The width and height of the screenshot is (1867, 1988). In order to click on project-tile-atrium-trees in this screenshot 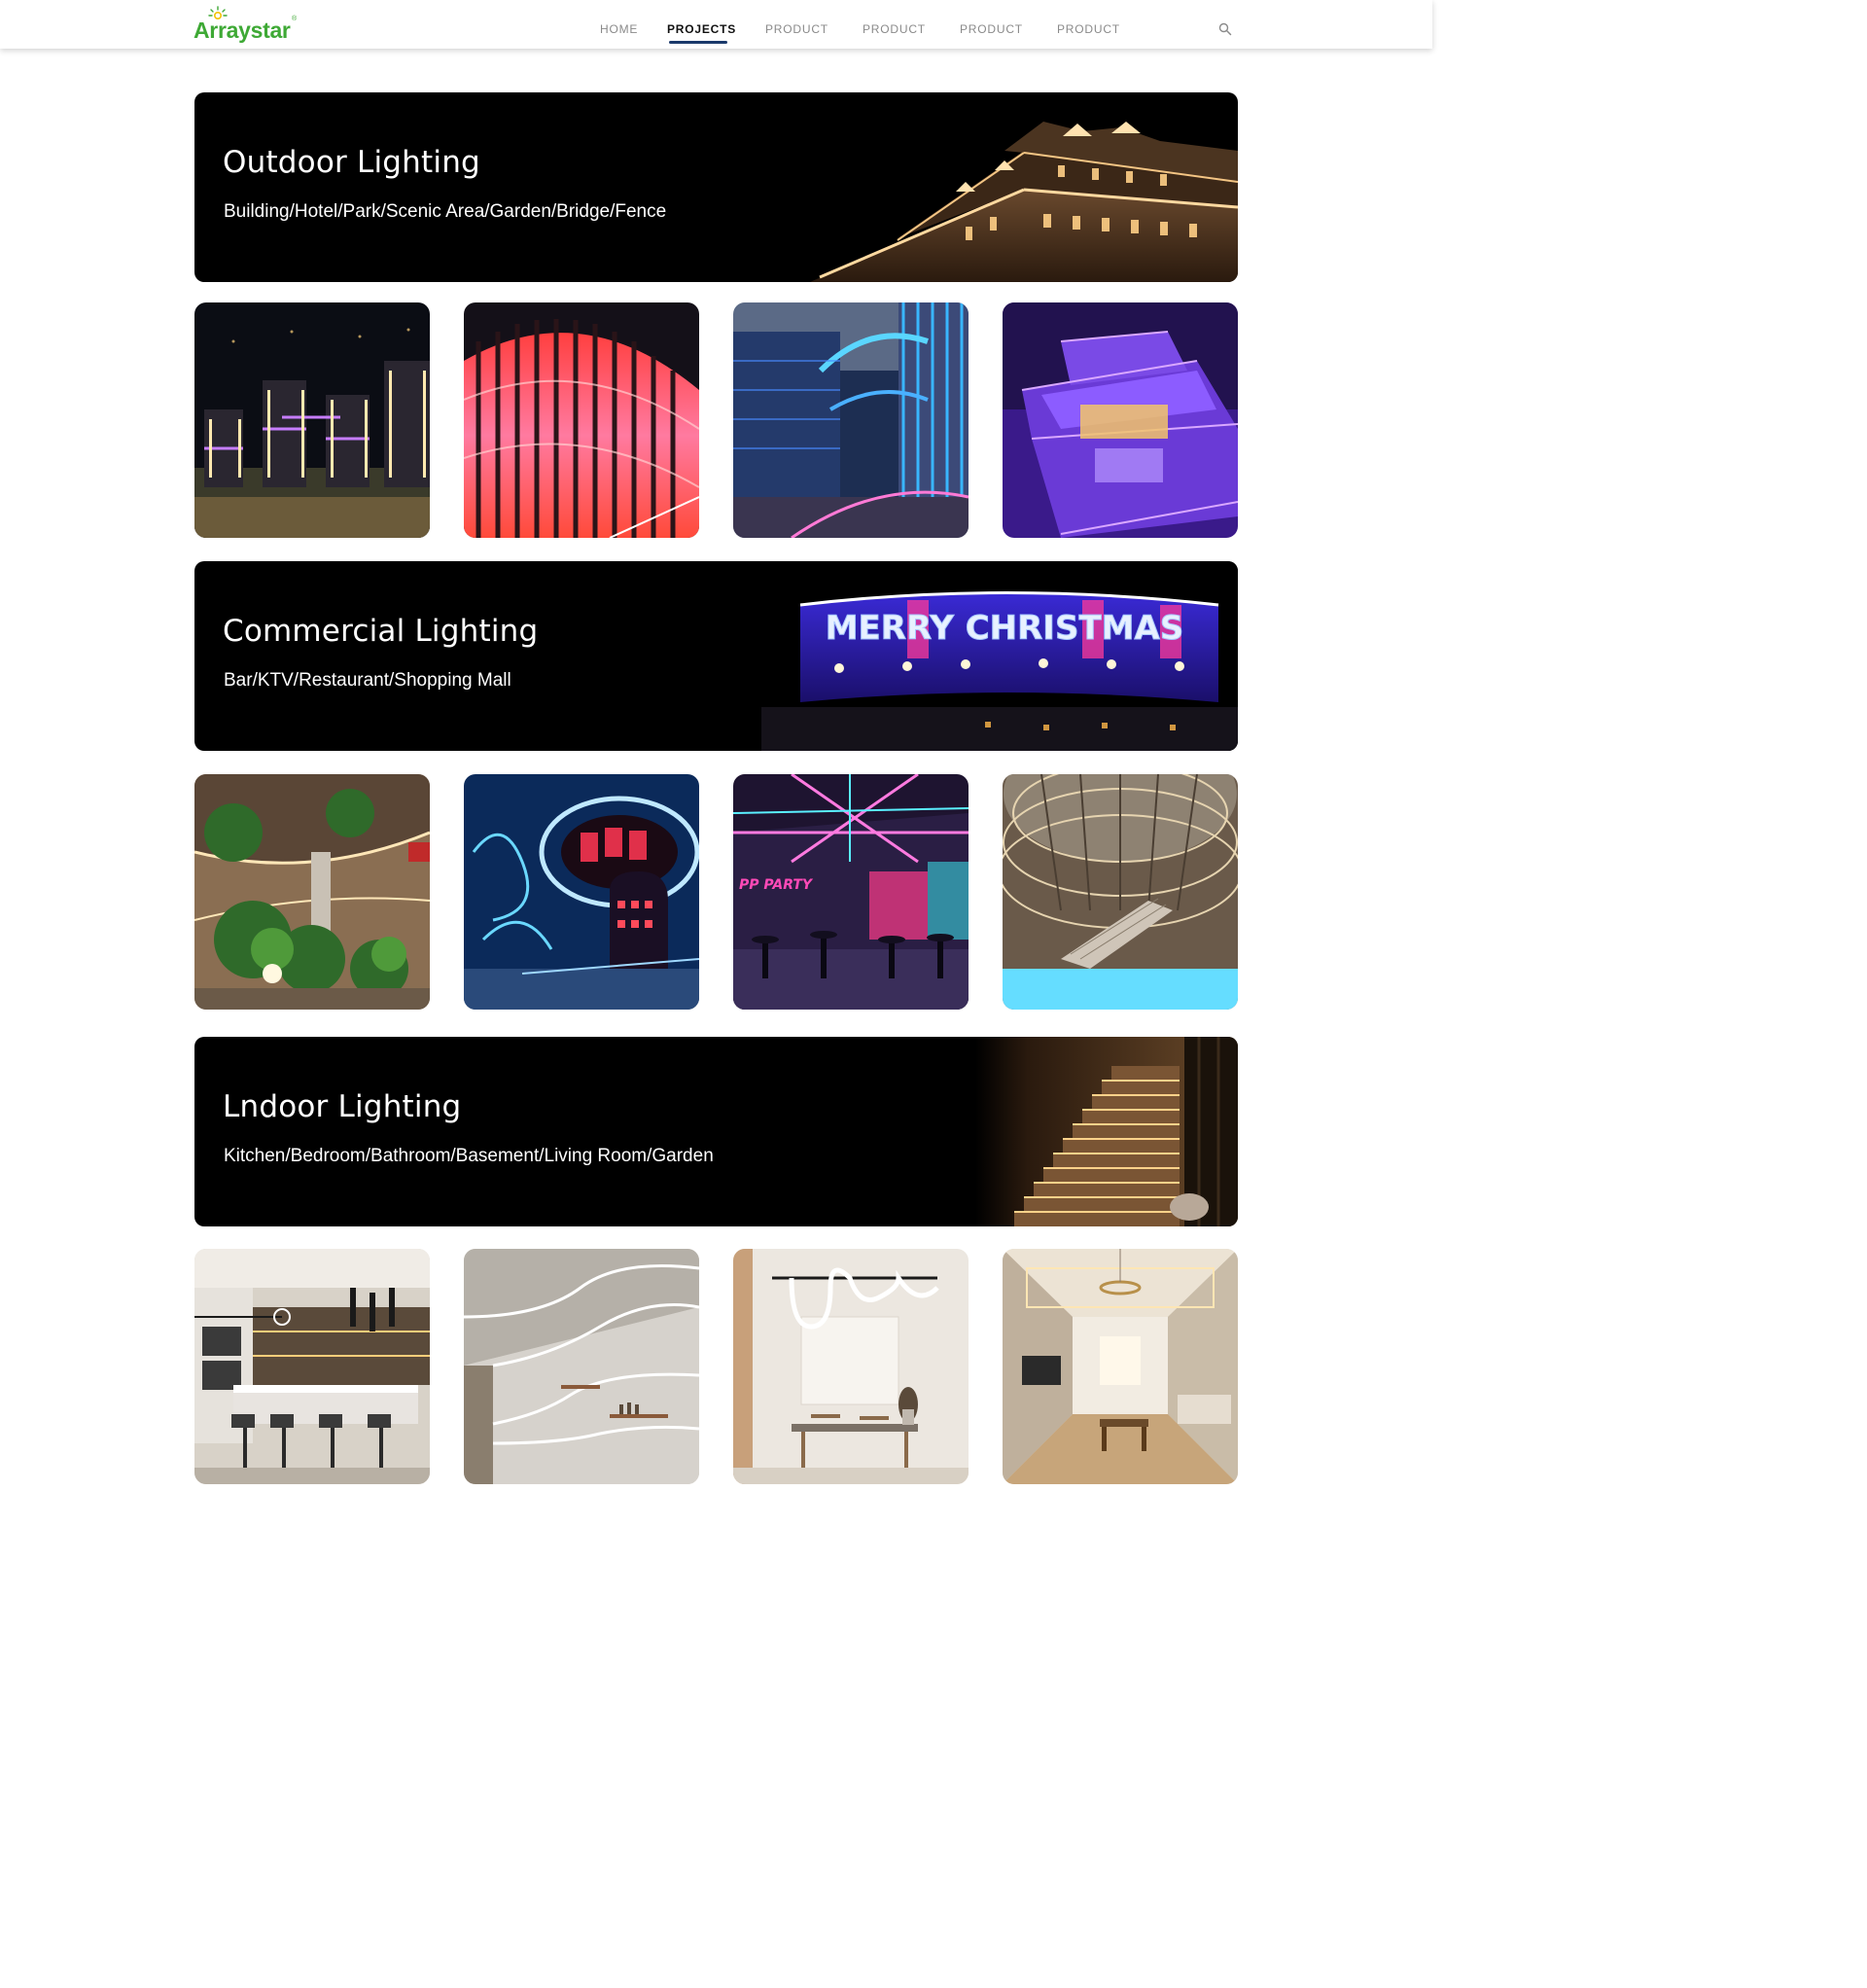, I will do `click(312, 892)`.